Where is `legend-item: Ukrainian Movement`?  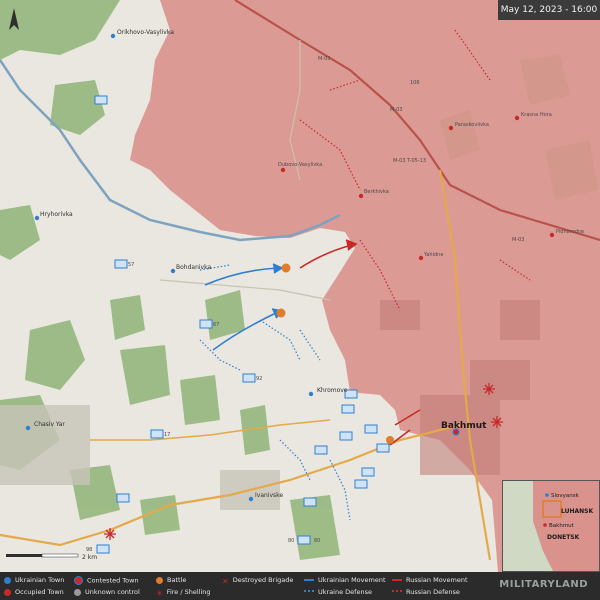
legend-item: Ukrainian Movement is located at coordinates (345, 580).